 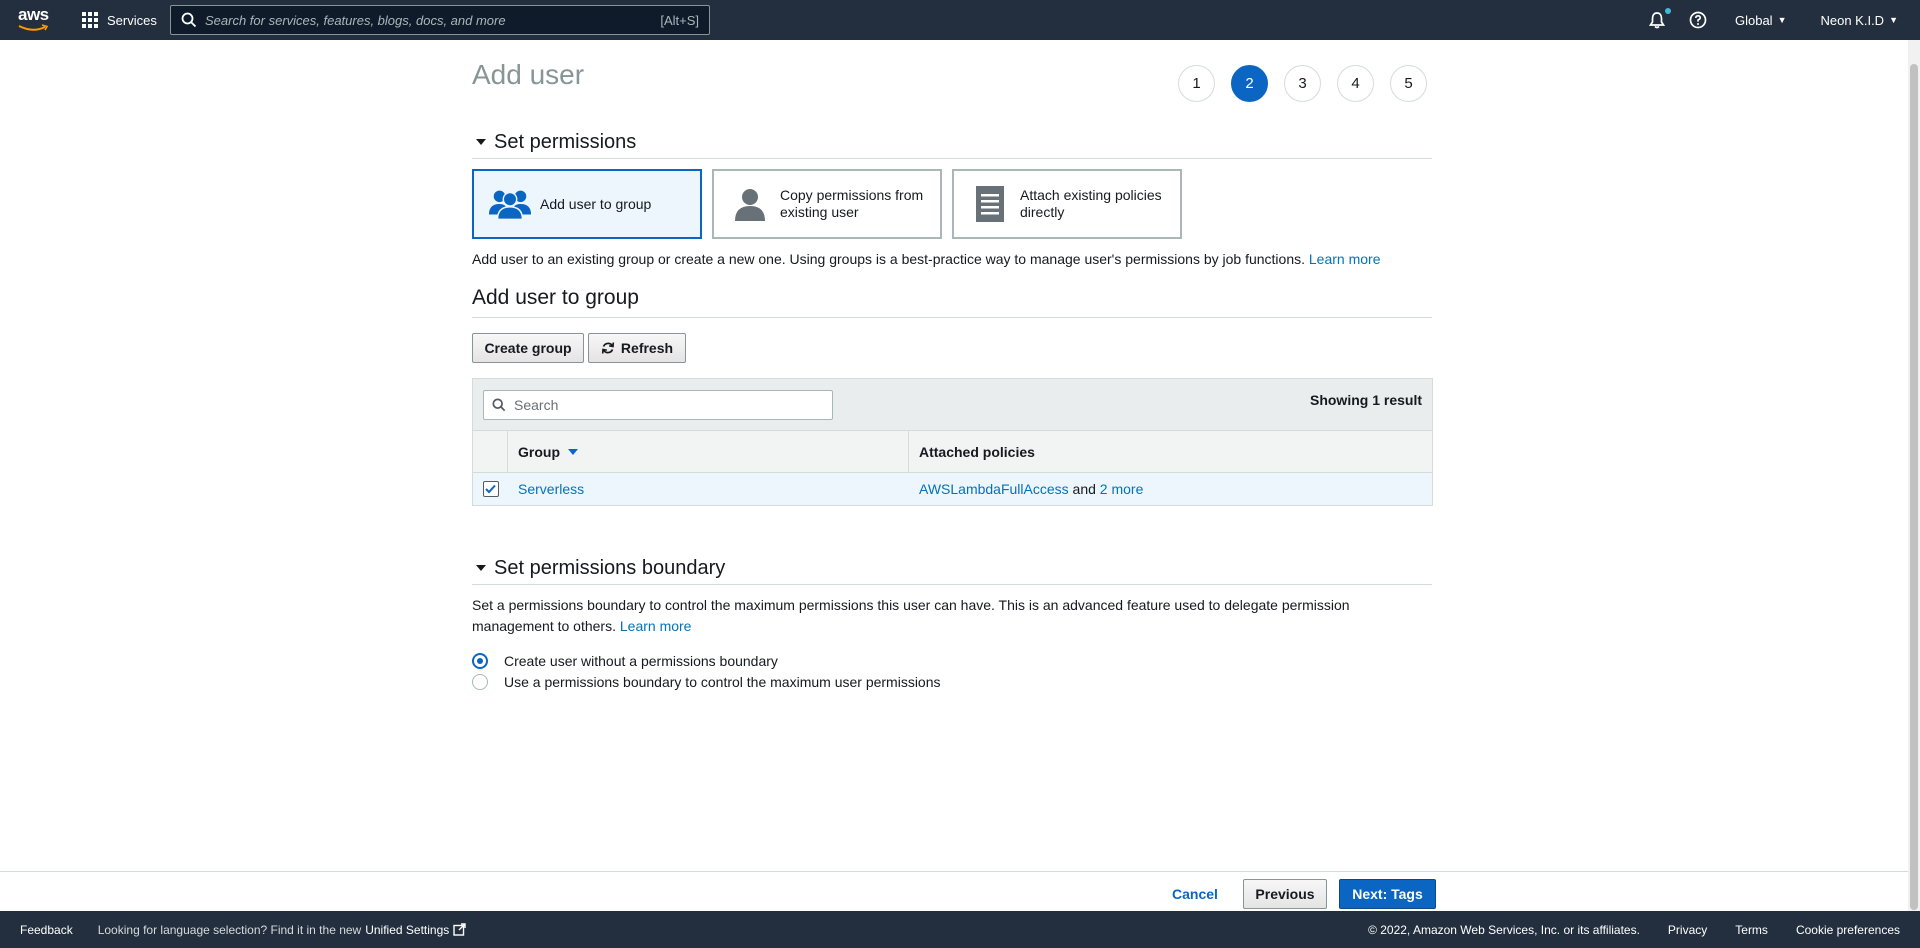 I want to click on set-permissions-section-toggle: Set permissions, so click(x=952, y=144).